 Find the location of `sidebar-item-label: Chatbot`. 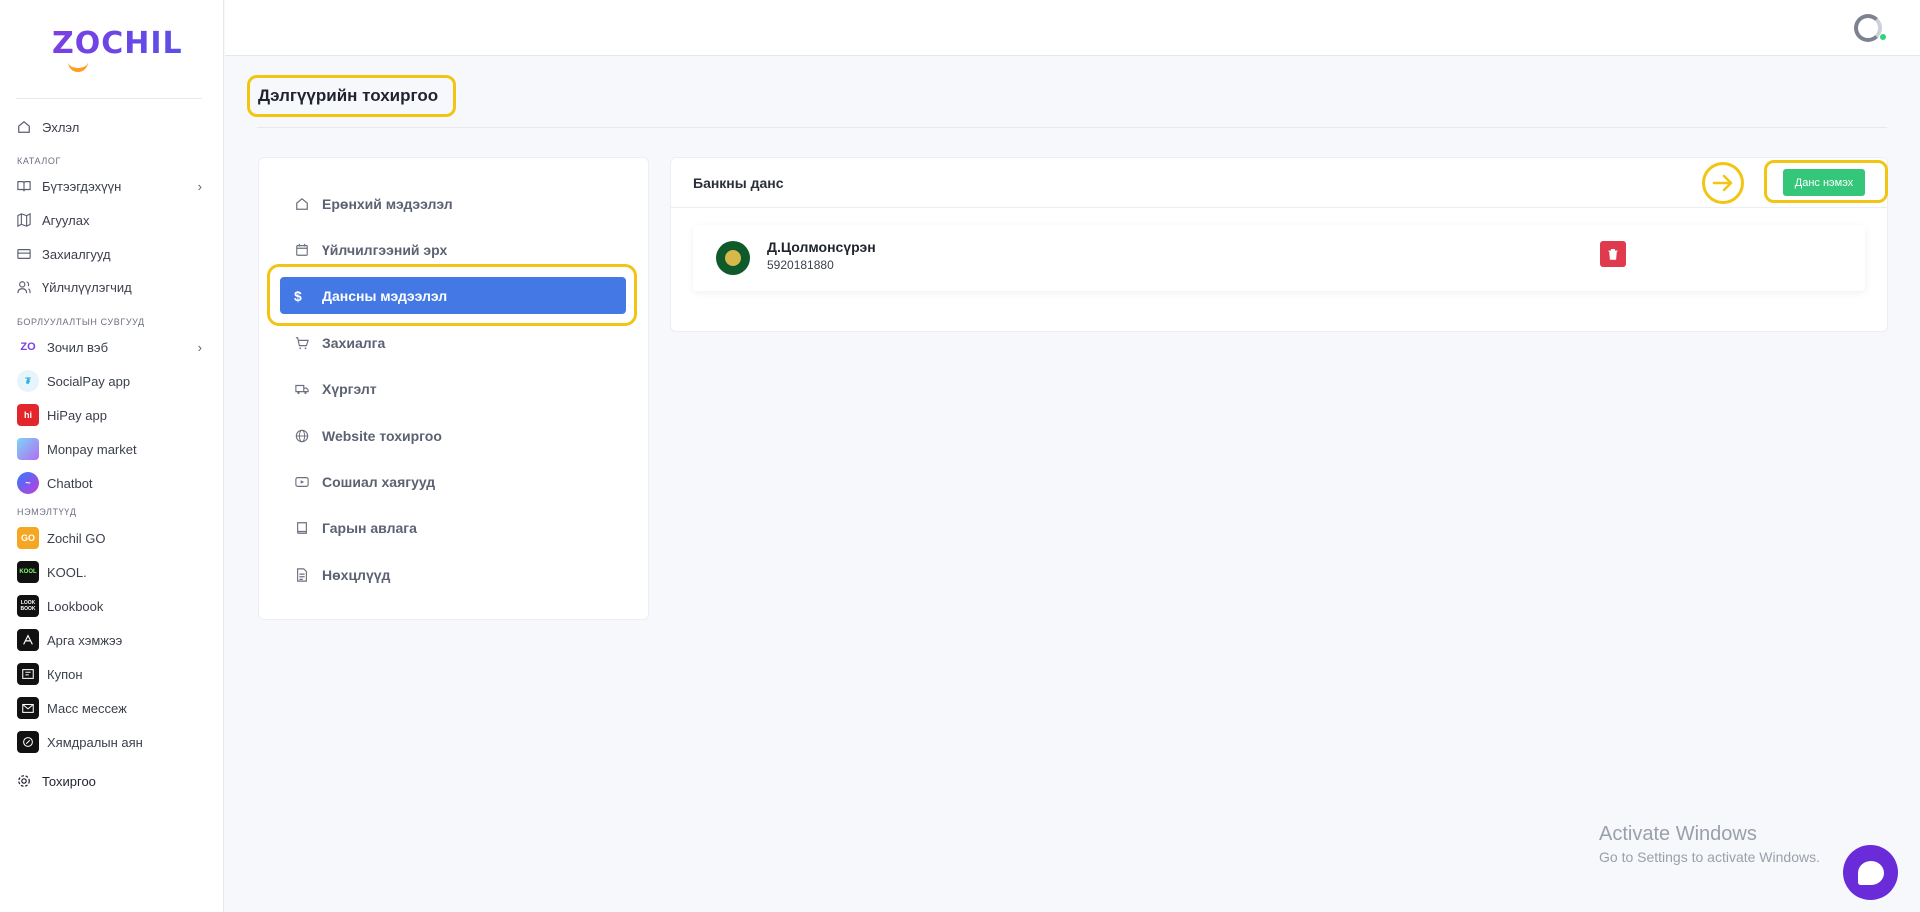

sidebar-item-label: Chatbot is located at coordinates (70, 483).